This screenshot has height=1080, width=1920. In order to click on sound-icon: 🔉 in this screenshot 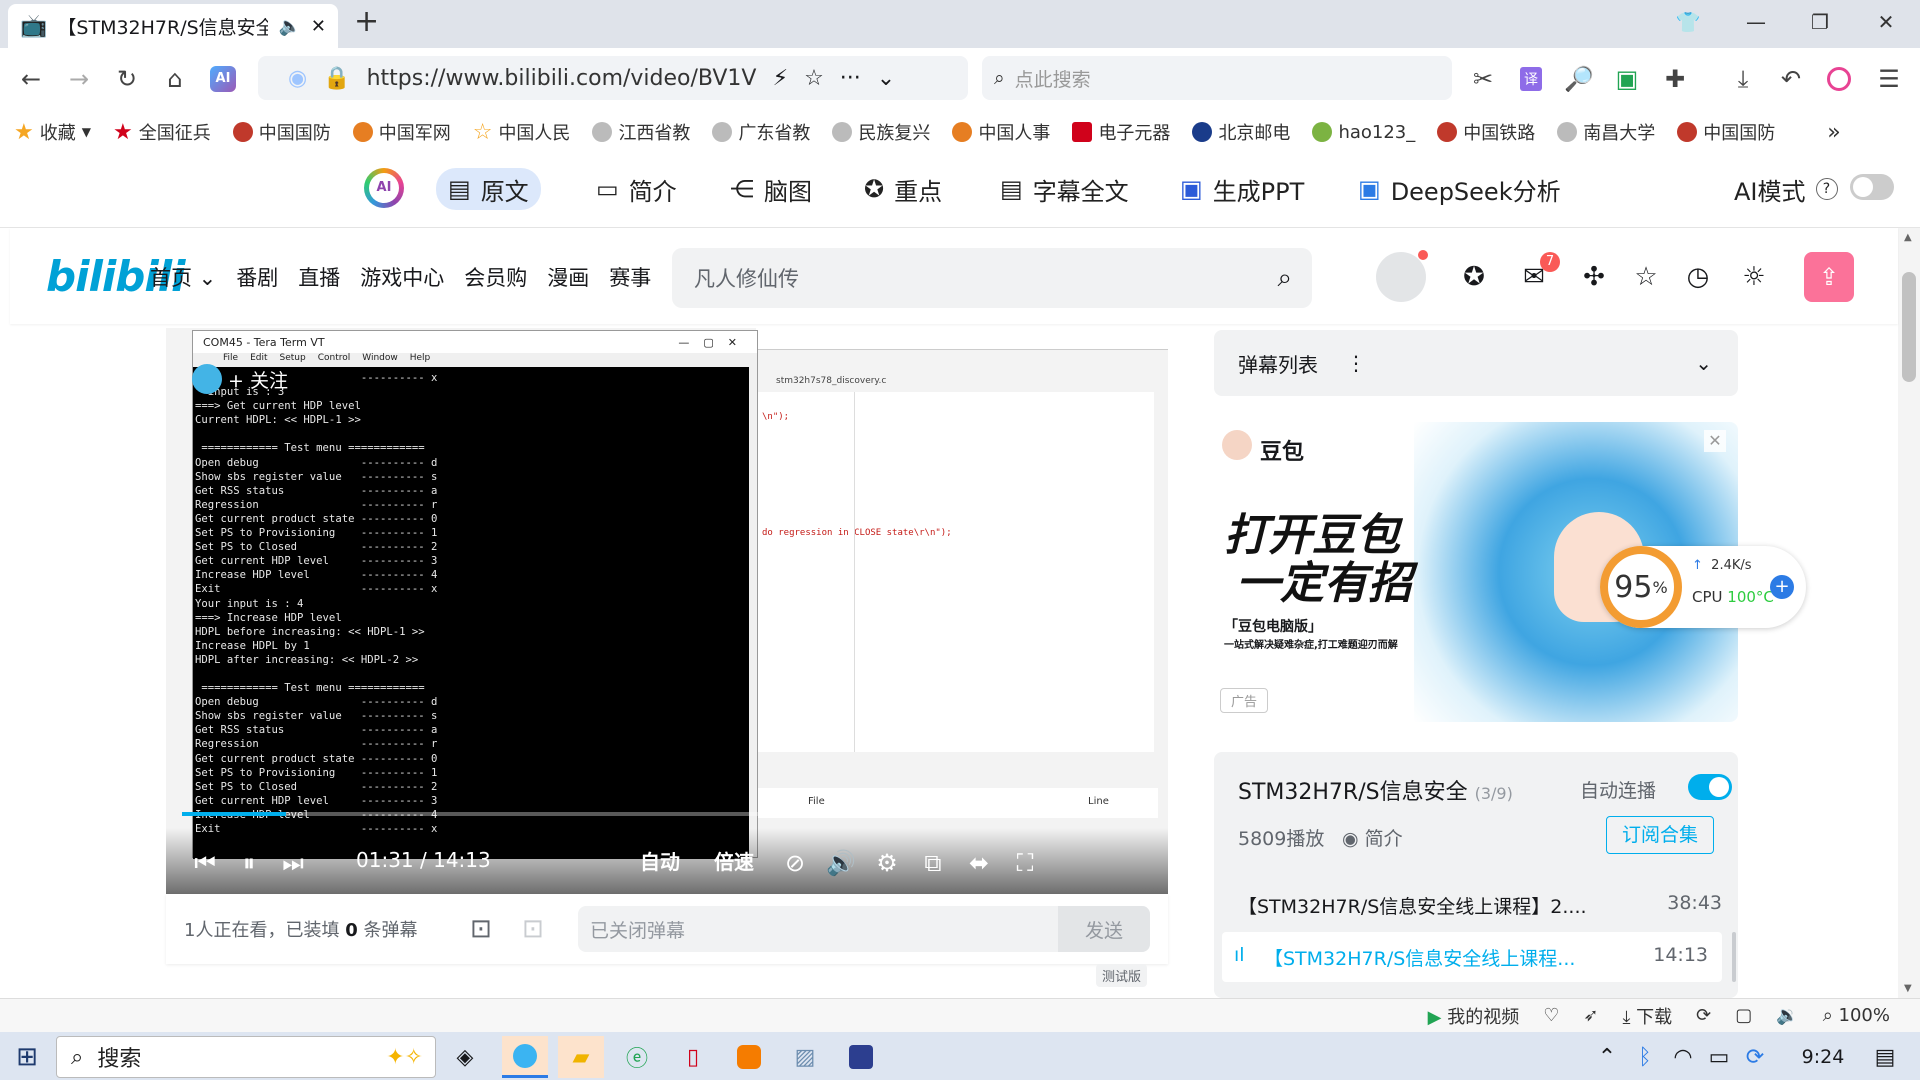, I will do `click(1787, 1015)`.